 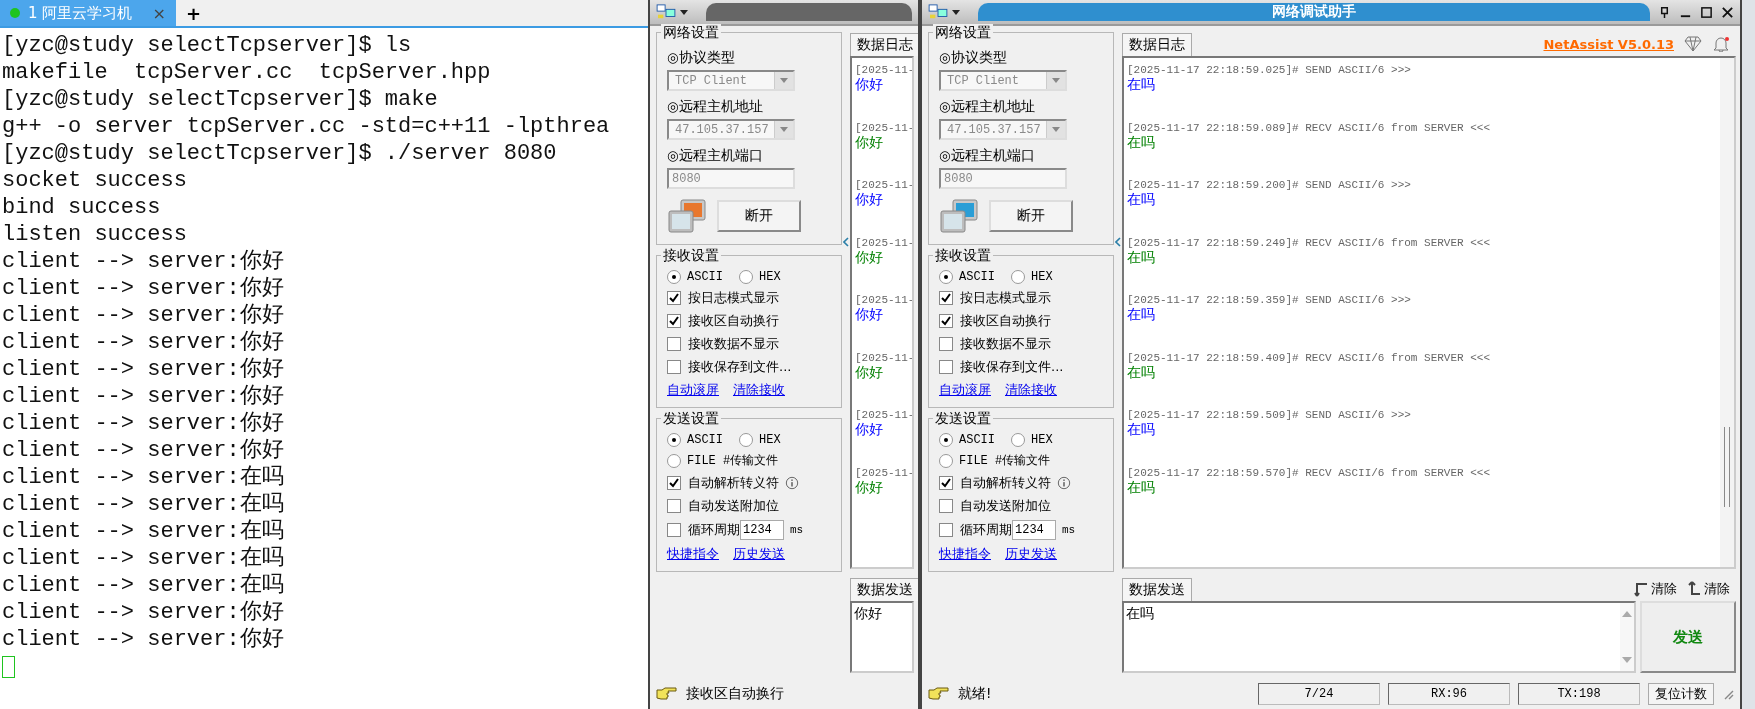 What do you see at coordinates (701, 58) in the screenshot?
I see `field-label: ◎协议类型` at bounding box center [701, 58].